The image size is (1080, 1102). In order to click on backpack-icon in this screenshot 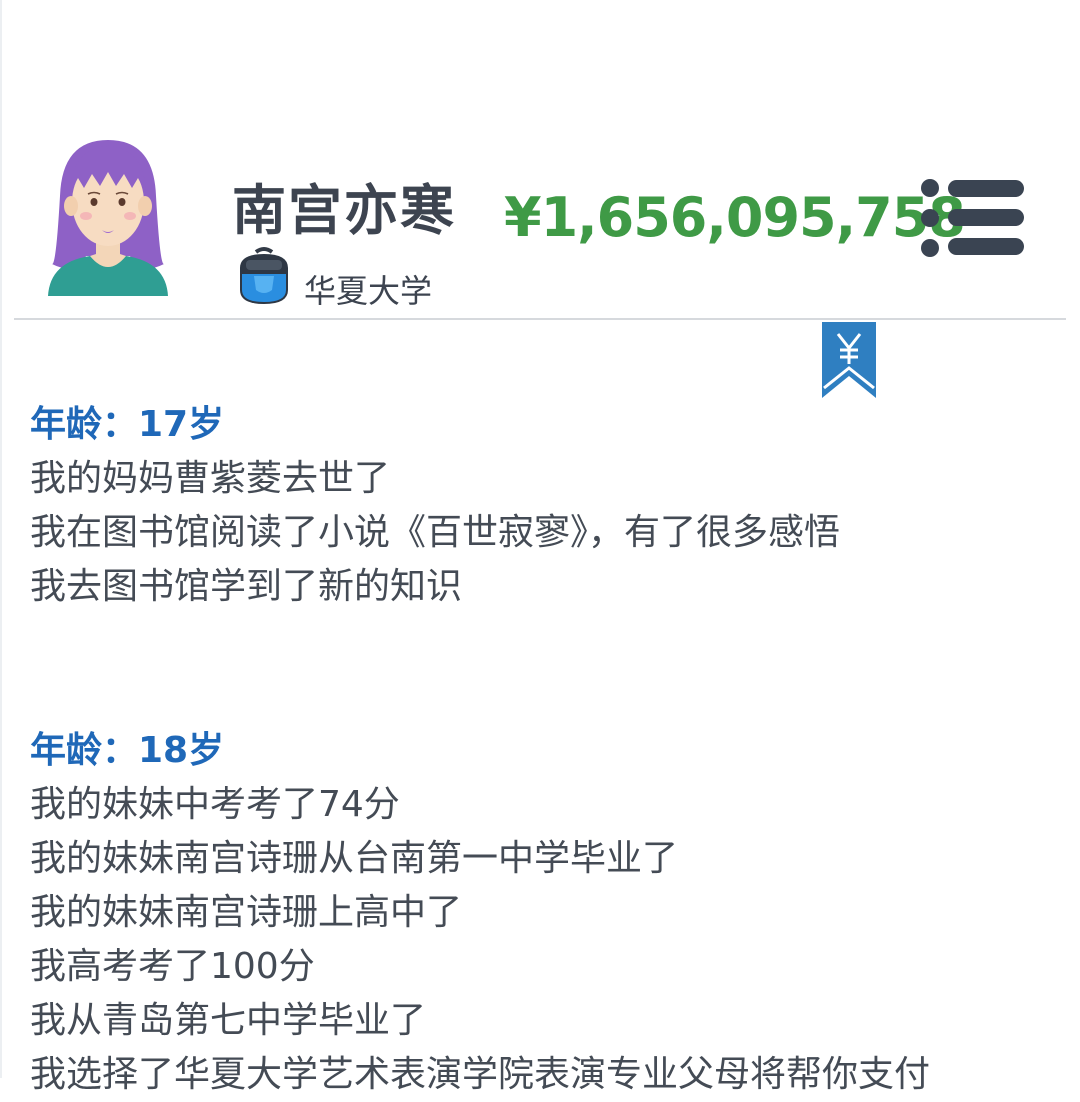, I will do `click(264, 276)`.